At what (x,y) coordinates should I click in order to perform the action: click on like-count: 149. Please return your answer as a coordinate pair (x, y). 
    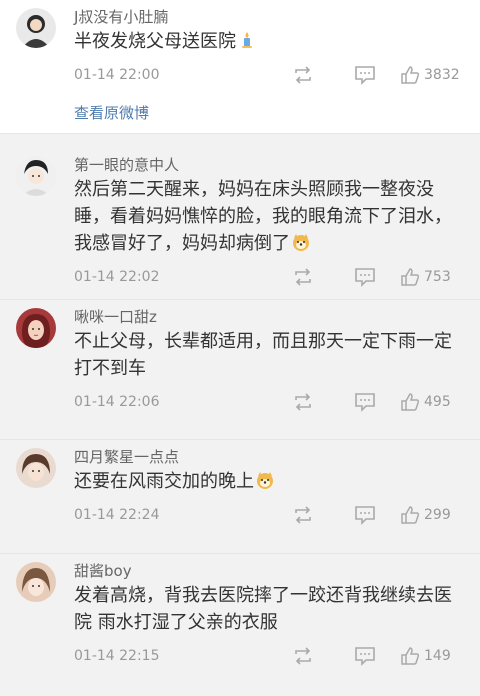
    Looking at the image, I should click on (437, 656).